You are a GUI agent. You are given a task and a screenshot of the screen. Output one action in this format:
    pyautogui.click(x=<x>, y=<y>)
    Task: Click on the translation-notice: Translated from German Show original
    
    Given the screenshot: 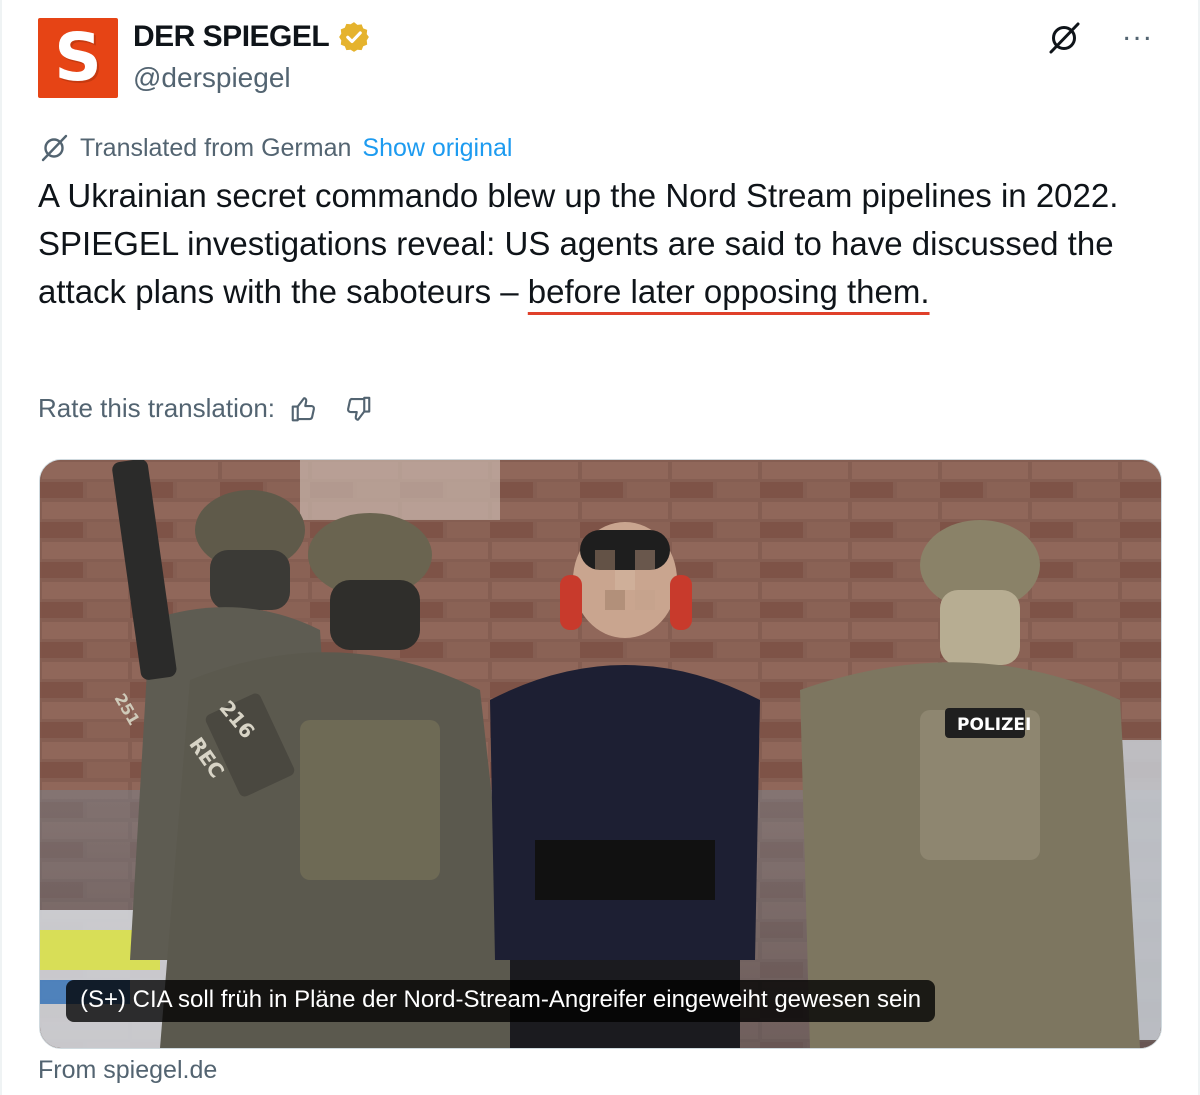 What is the action you would take?
    pyautogui.click(x=275, y=148)
    